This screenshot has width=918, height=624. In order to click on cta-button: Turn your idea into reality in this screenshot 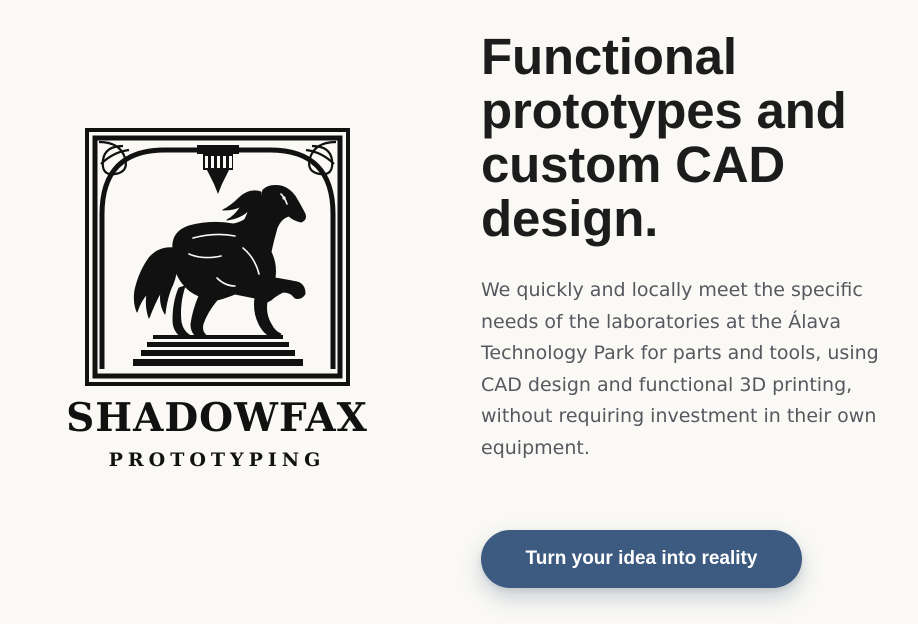, I will do `click(641, 559)`.